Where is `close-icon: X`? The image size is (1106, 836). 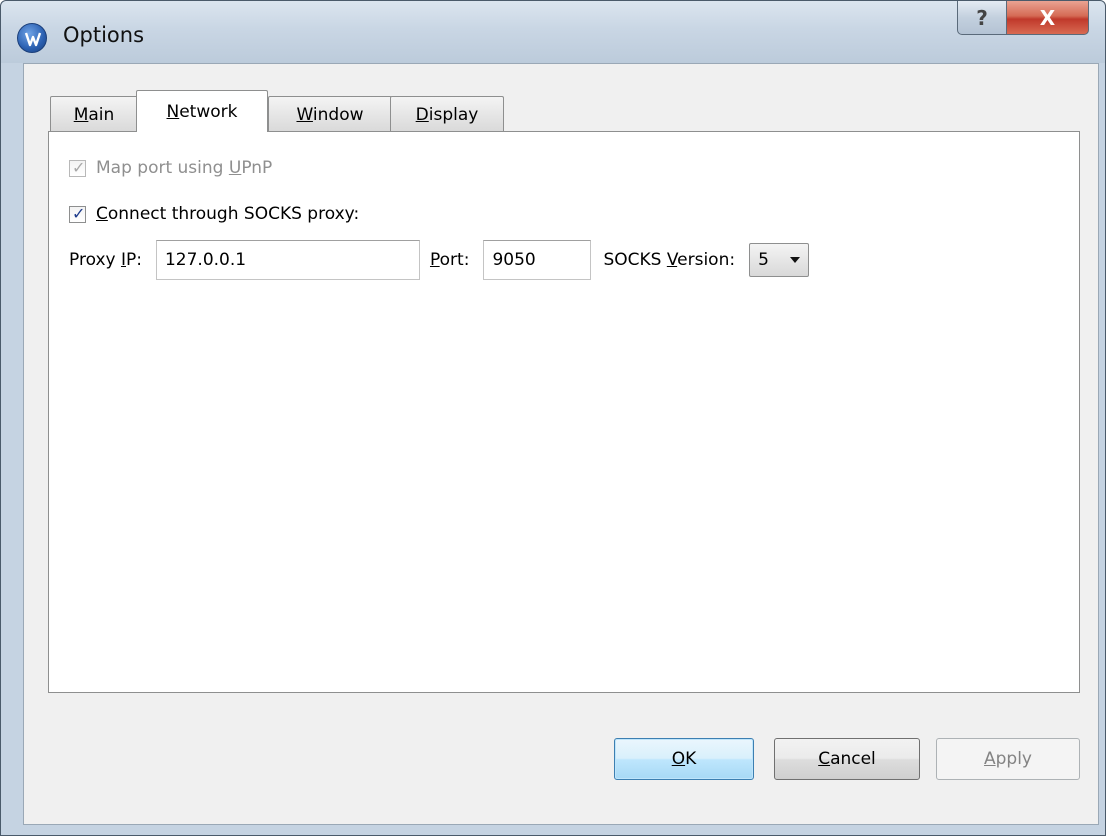 close-icon: X is located at coordinates (1047, 17).